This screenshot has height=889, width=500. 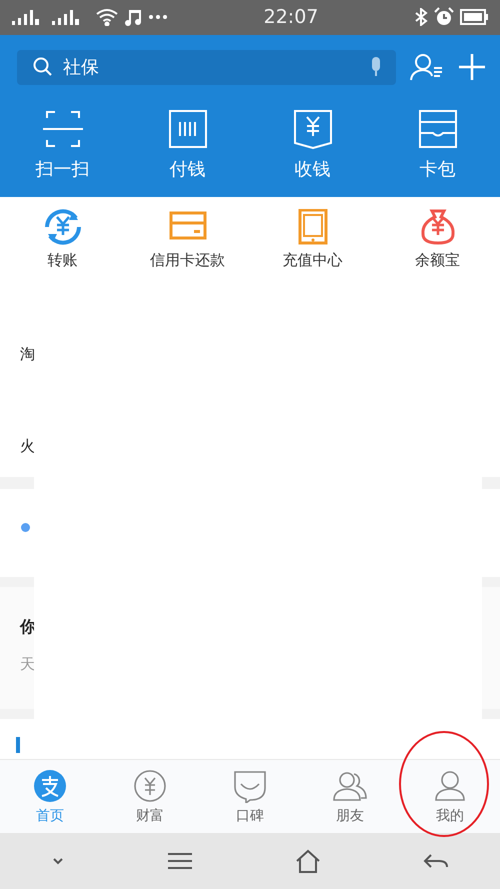 What do you see at coordinates (312, 249) in the screenshot?
I see `service-button: 充值中心` at bounding box center [312, 249].